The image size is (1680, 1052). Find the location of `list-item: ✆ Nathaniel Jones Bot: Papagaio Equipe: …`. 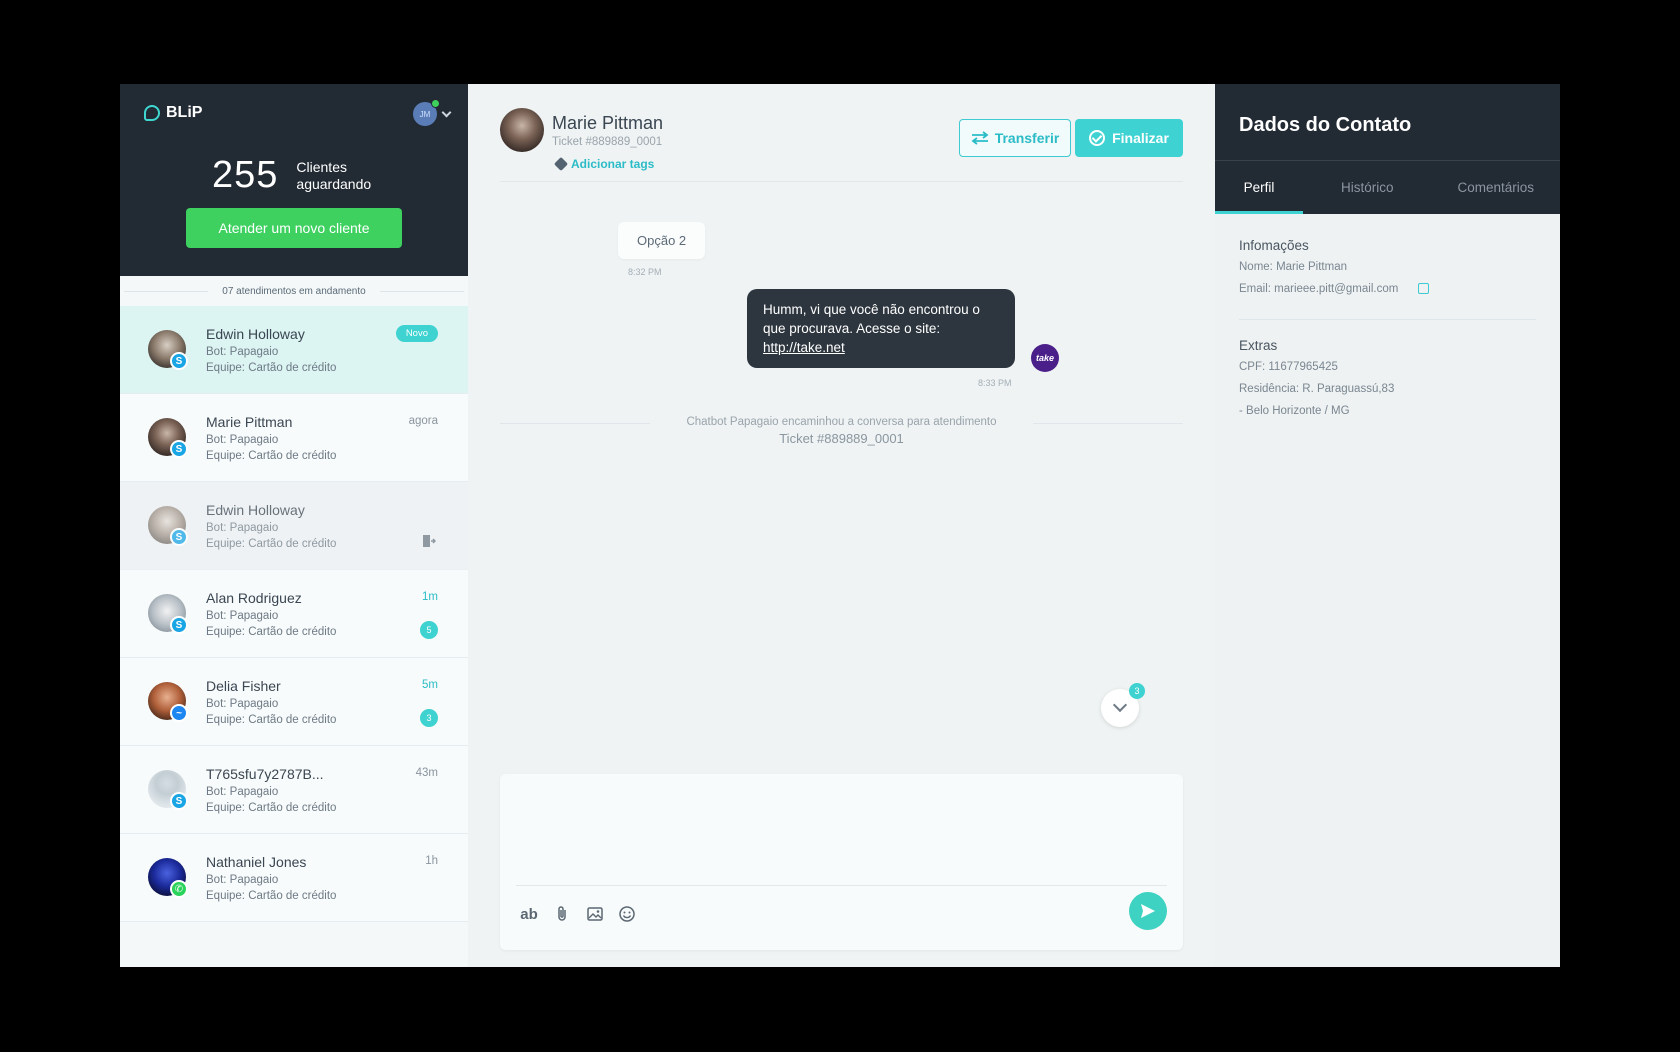

list-item: ✆ Nathaniel Jones Bot: Papagaio Equipe: … is located at coordinates (294, 878).